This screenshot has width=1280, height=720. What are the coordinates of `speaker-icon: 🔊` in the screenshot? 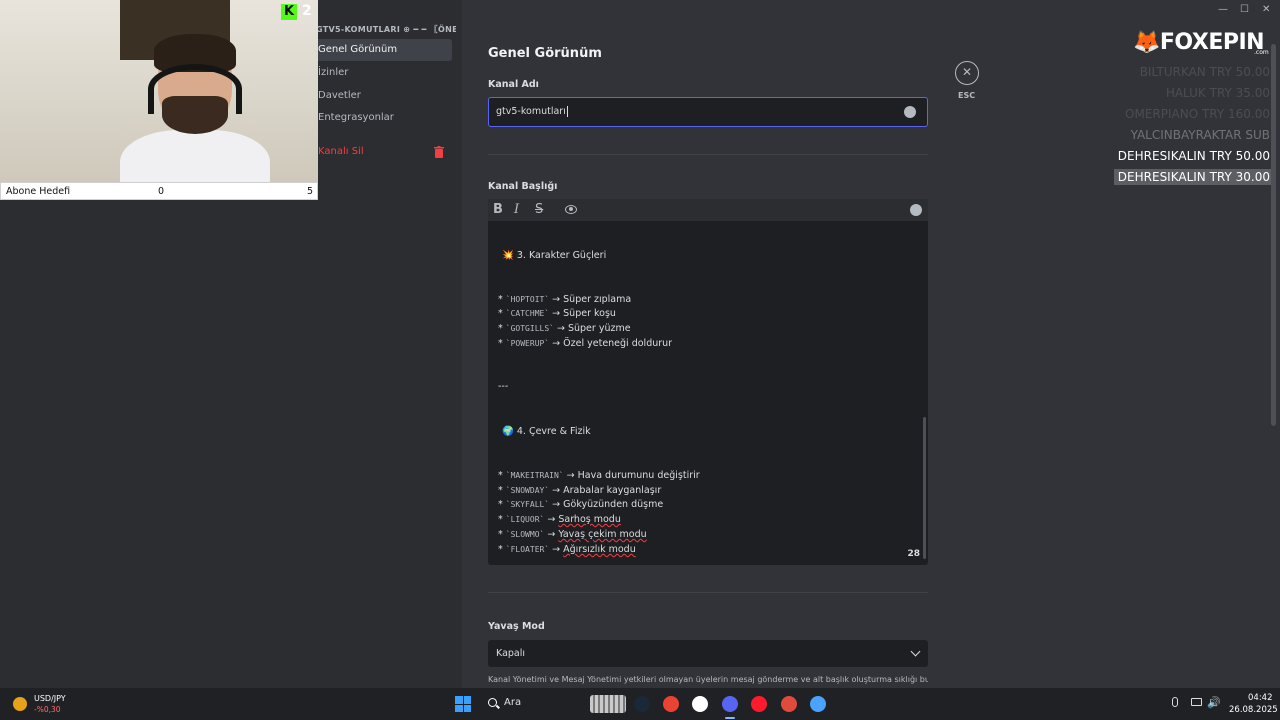 It's located at (1214, 702).